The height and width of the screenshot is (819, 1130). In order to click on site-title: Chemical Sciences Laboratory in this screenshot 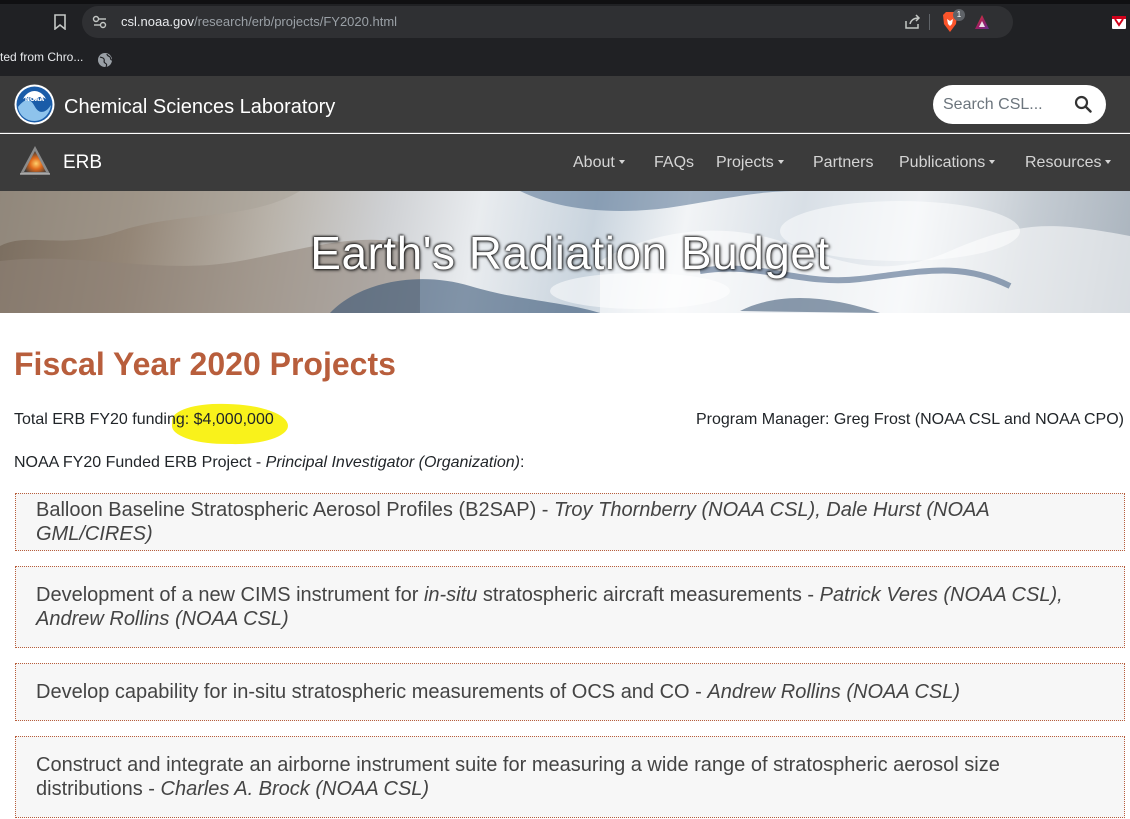, I will do `click(199, 107)`.